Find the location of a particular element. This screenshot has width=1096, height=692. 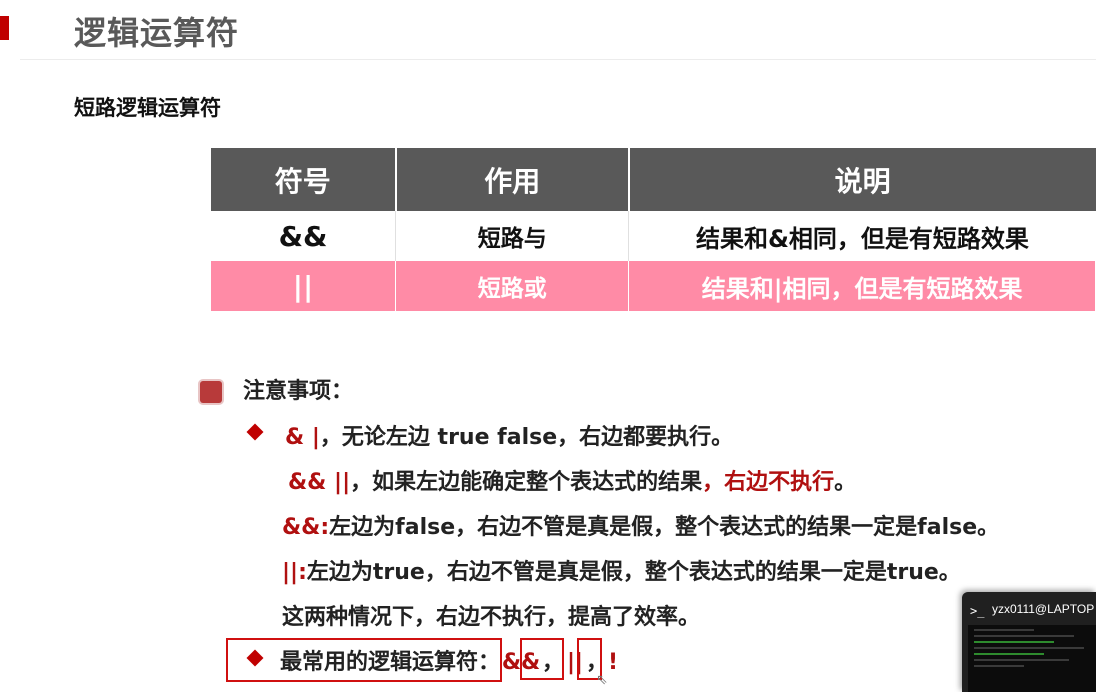

header-function: 作用 is located at coordinates (512, 179).